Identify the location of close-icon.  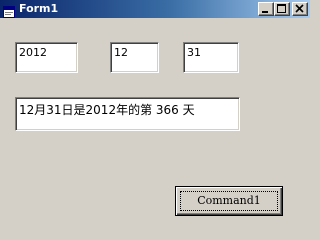
(299, 8).